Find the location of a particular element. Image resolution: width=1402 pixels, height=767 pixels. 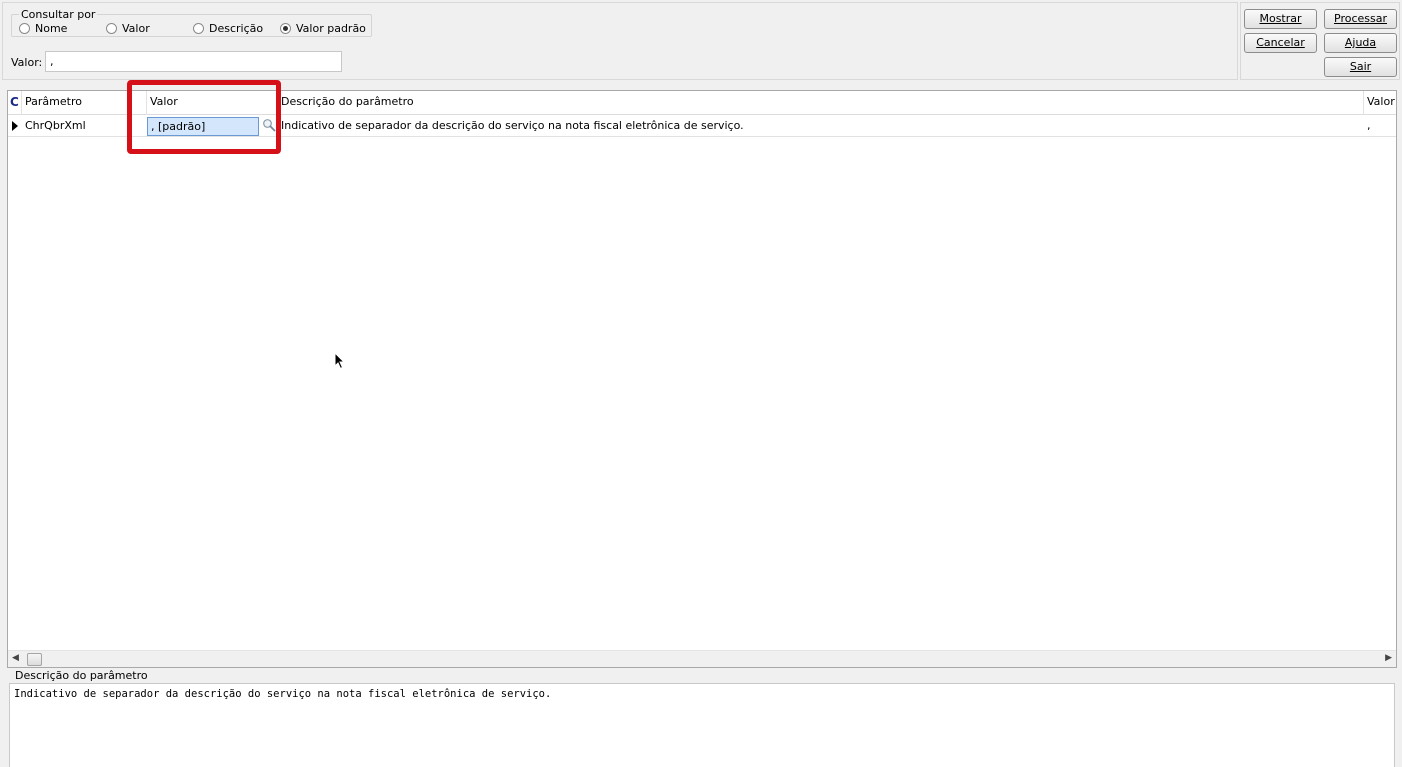

valor-label: Valor: is located at coordinates (27, 62).